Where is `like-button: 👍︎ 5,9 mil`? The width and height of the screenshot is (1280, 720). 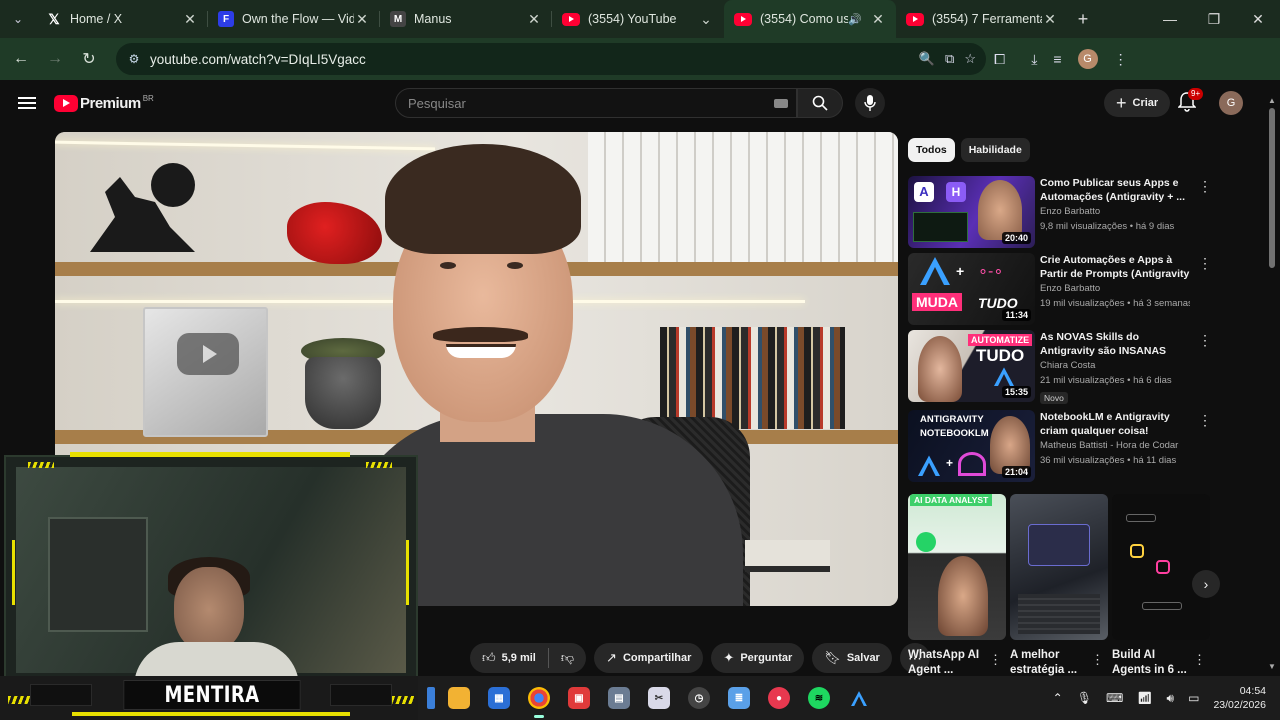
like-button: 👍︎ 5,9 mil is located at coordinates (509, 658).